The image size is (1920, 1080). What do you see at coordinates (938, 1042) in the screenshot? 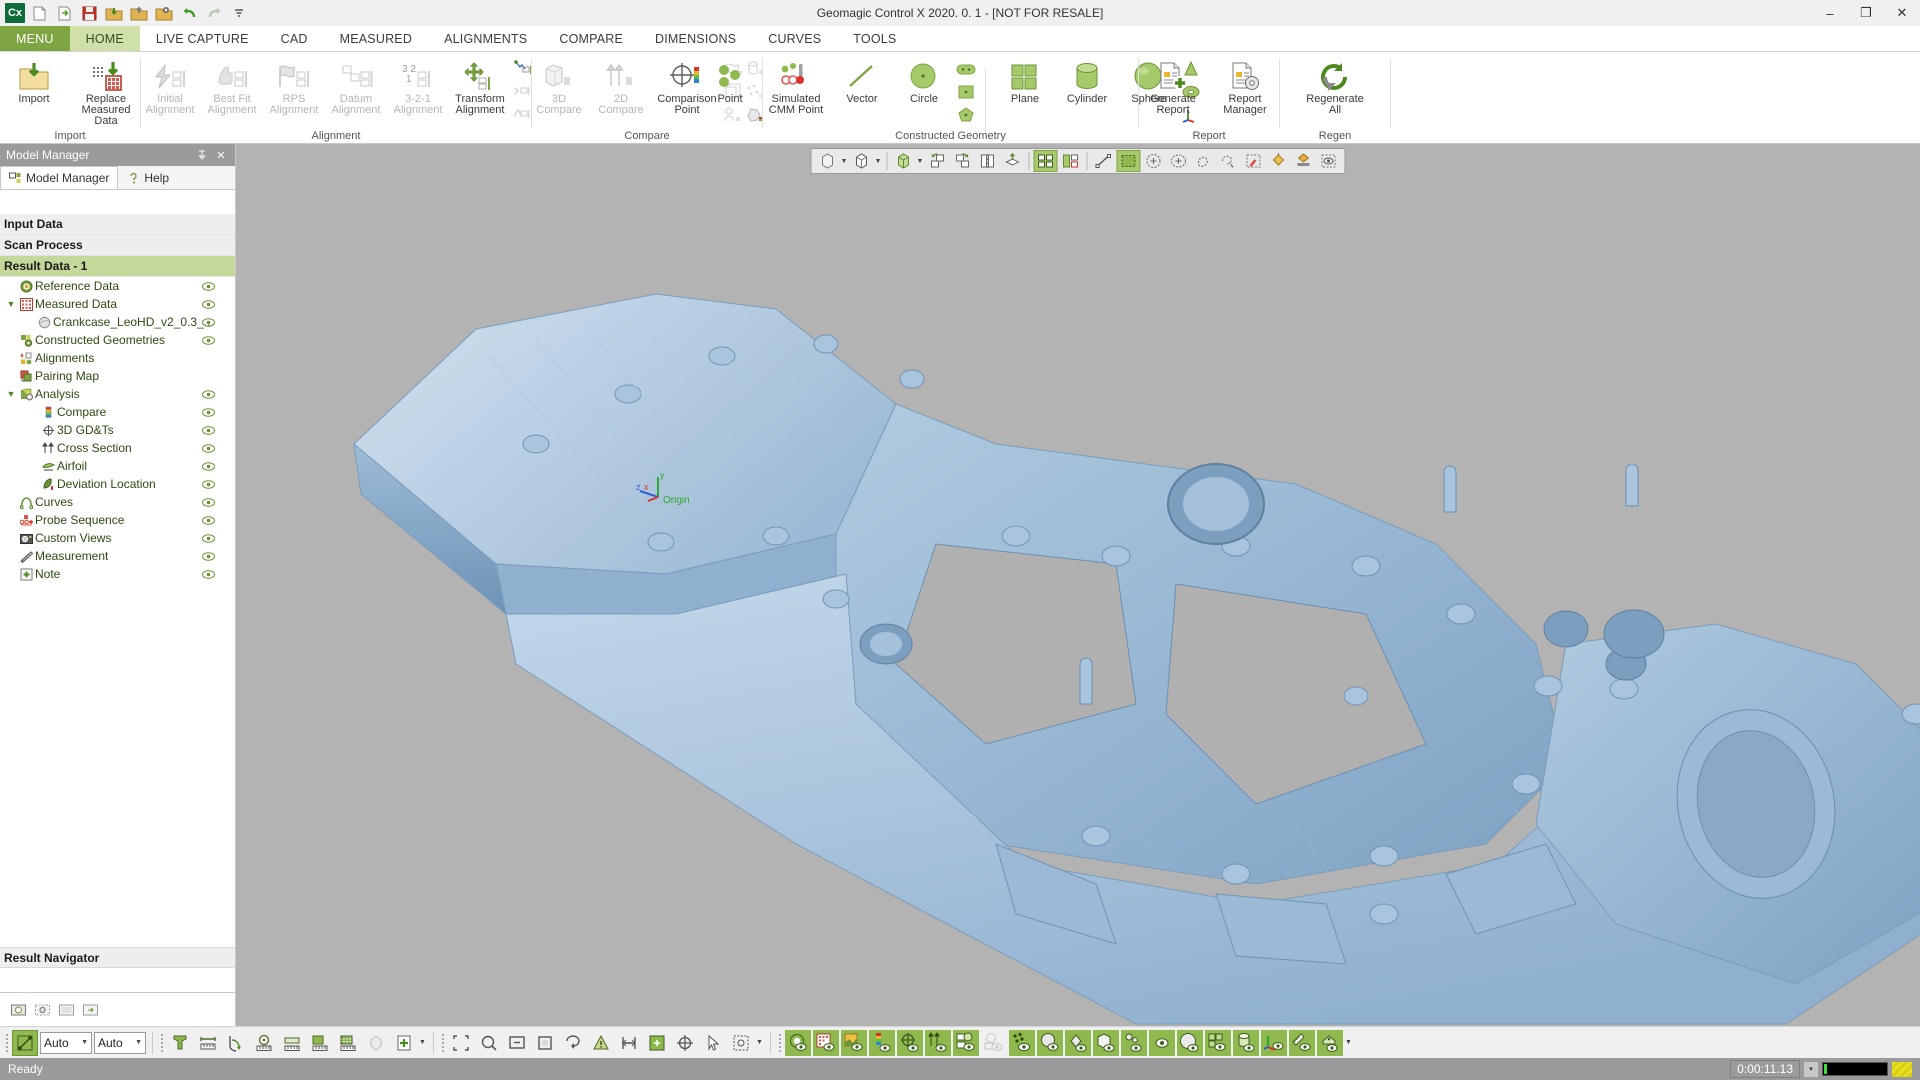
I see `show-dimension-icon` at bounding box center [938, 1042].